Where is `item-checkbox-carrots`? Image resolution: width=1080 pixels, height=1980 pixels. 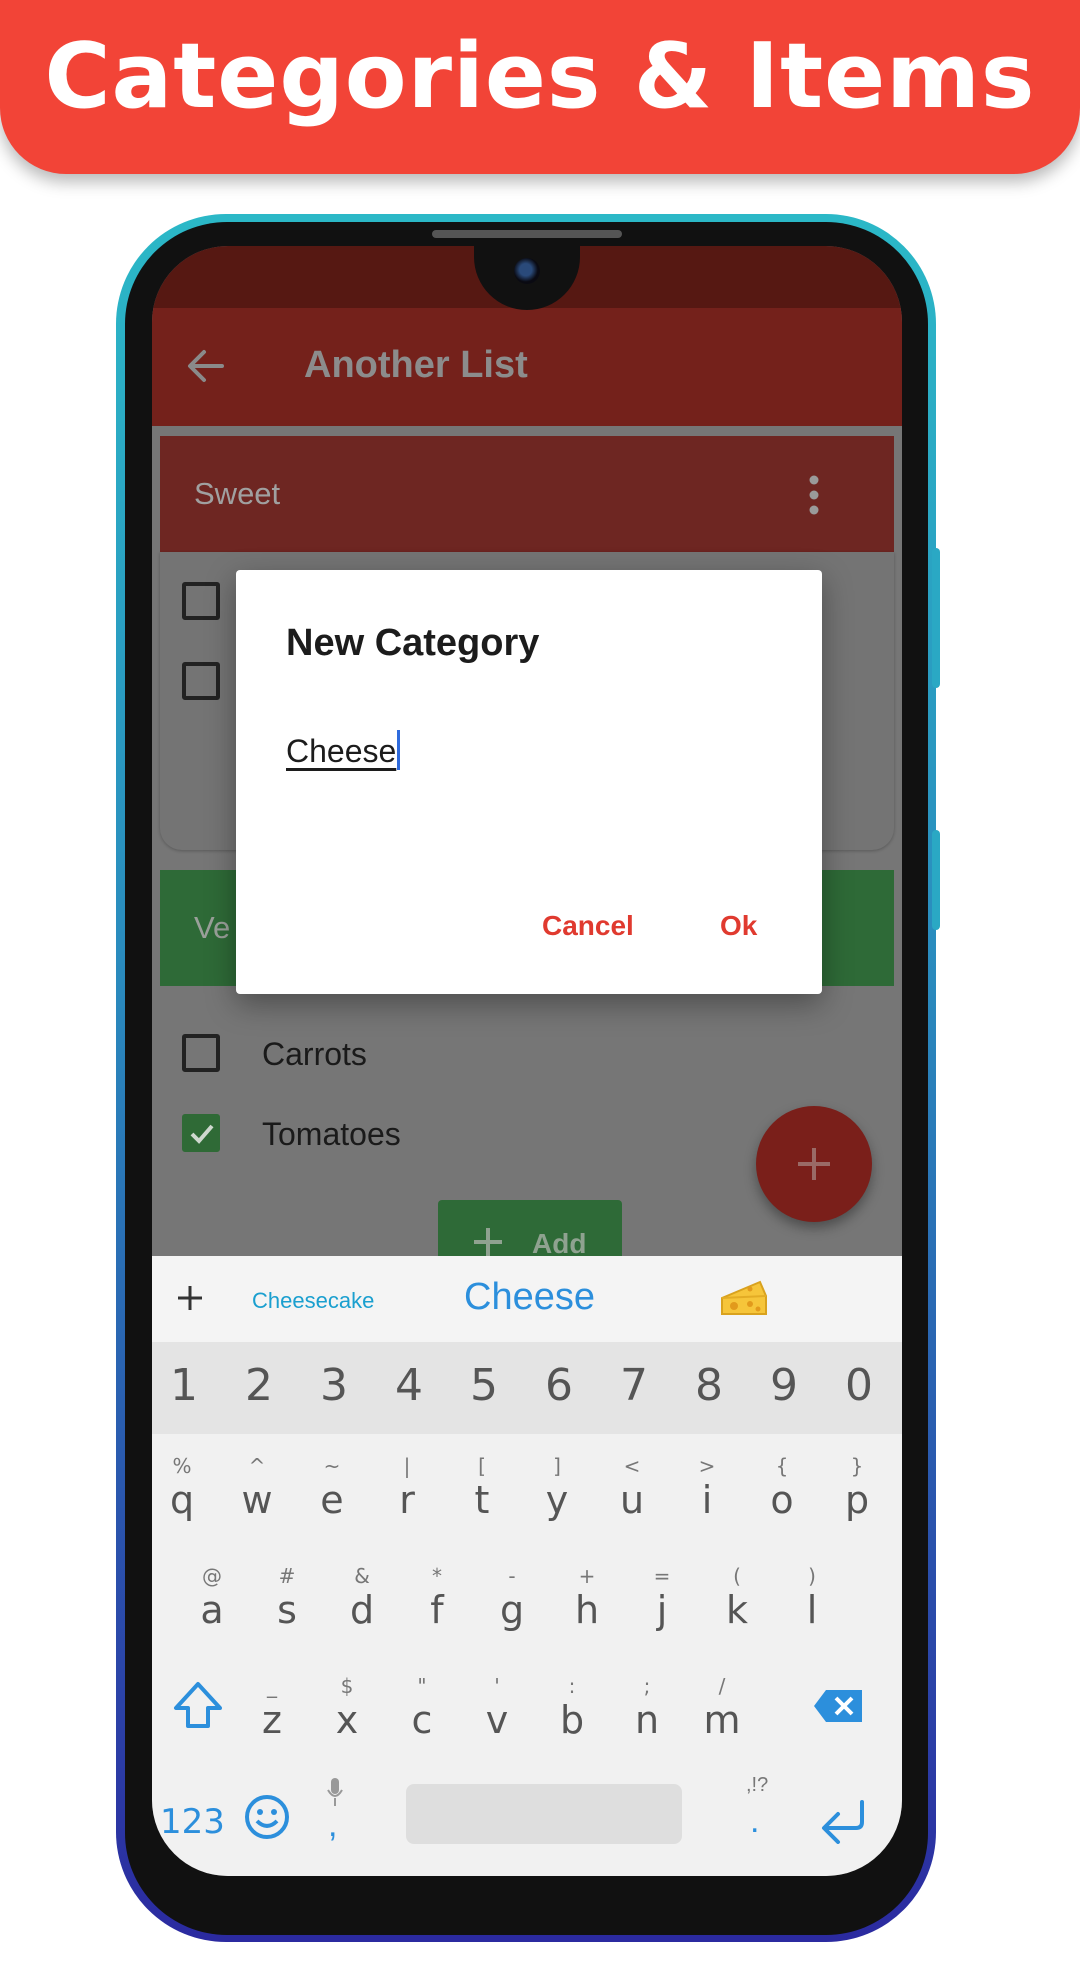
item-checkbox-carrots is located at coordinates (201, 1053).